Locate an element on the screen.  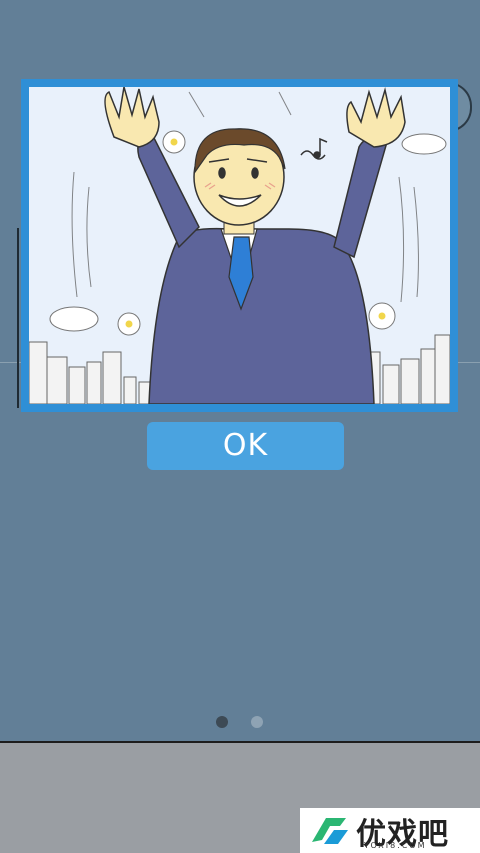
background-panel-edge is located at coordinates (18, 318).